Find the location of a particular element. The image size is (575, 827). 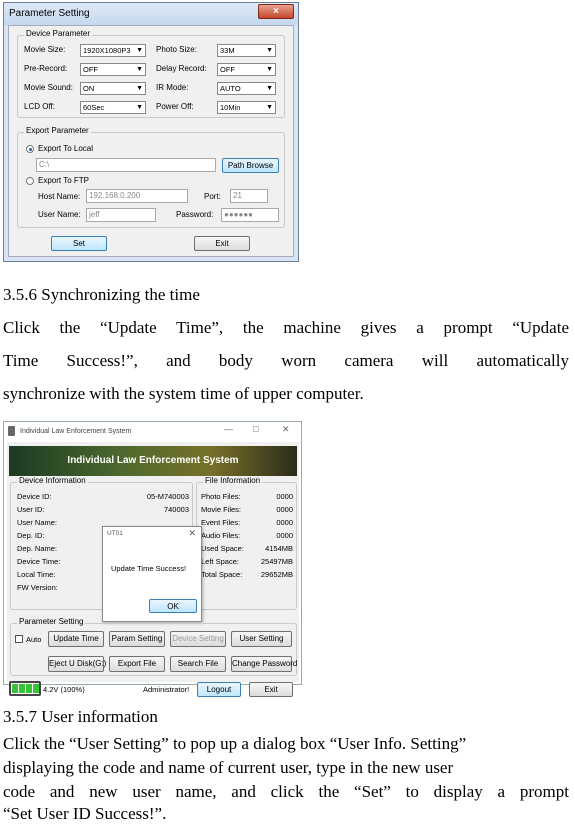

auto-checkbox is located at coordinates (19, 639).